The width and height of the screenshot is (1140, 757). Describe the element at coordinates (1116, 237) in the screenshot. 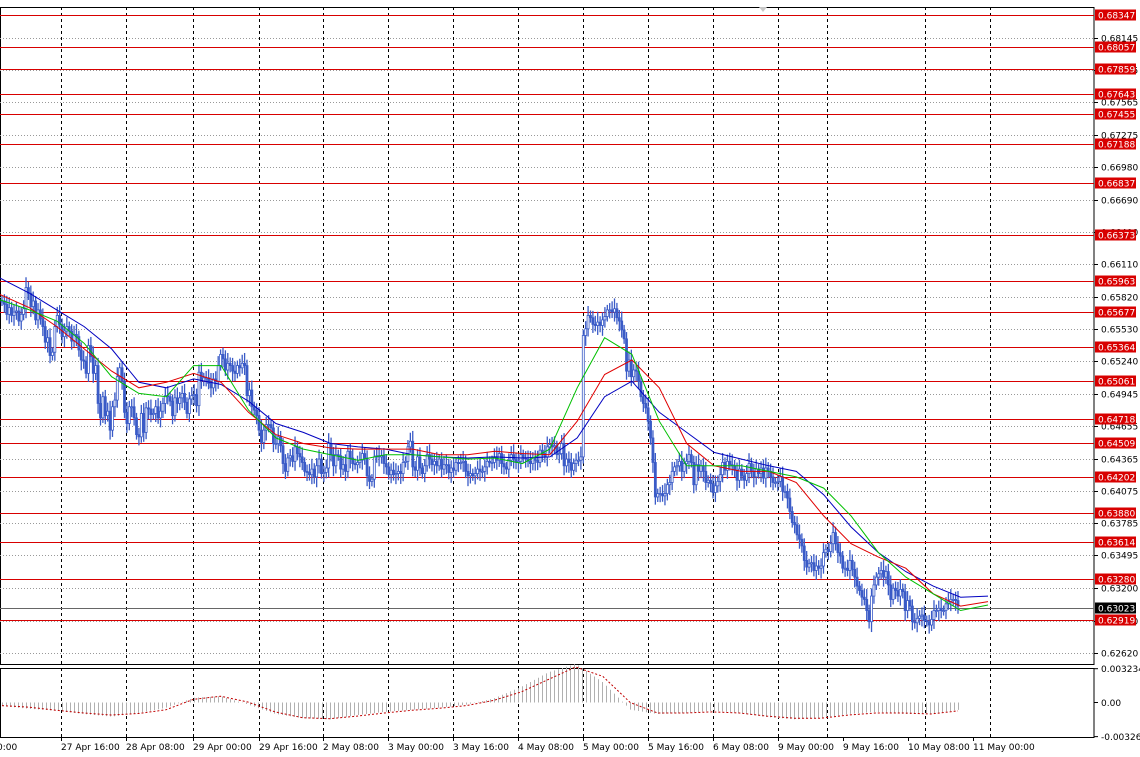

I see `level-label: 0.66373` at that location.